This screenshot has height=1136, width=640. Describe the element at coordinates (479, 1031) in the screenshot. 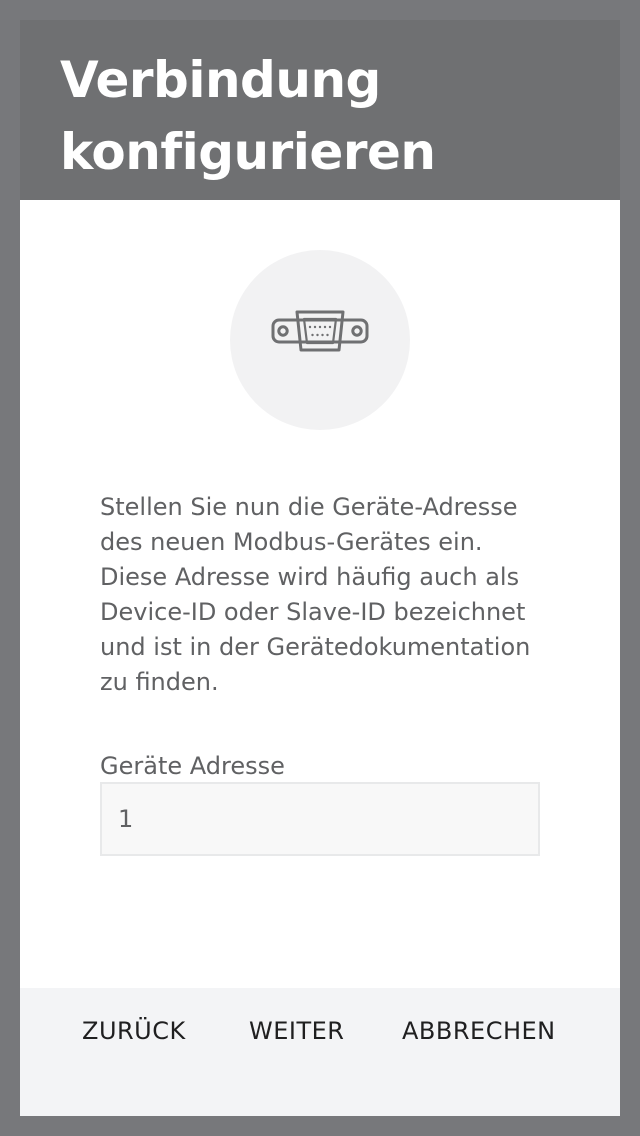

I see `cancel-button: ABBRECHEN` at that location.